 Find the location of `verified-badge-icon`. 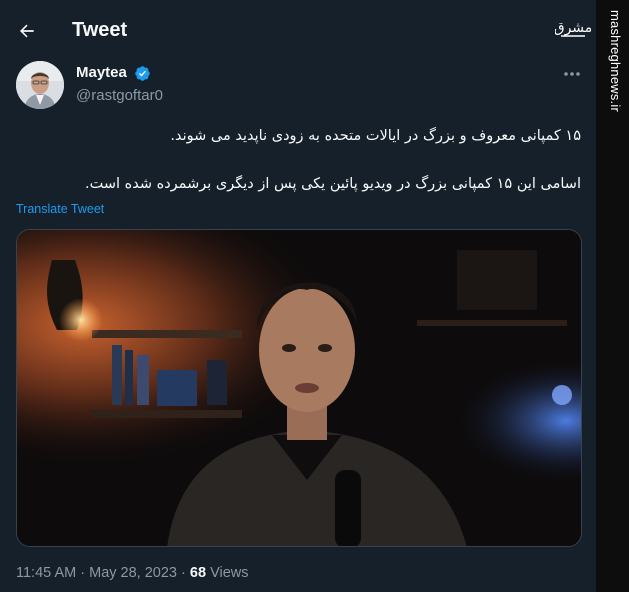

verified-badge-icon is located at coordinates (142, 73).